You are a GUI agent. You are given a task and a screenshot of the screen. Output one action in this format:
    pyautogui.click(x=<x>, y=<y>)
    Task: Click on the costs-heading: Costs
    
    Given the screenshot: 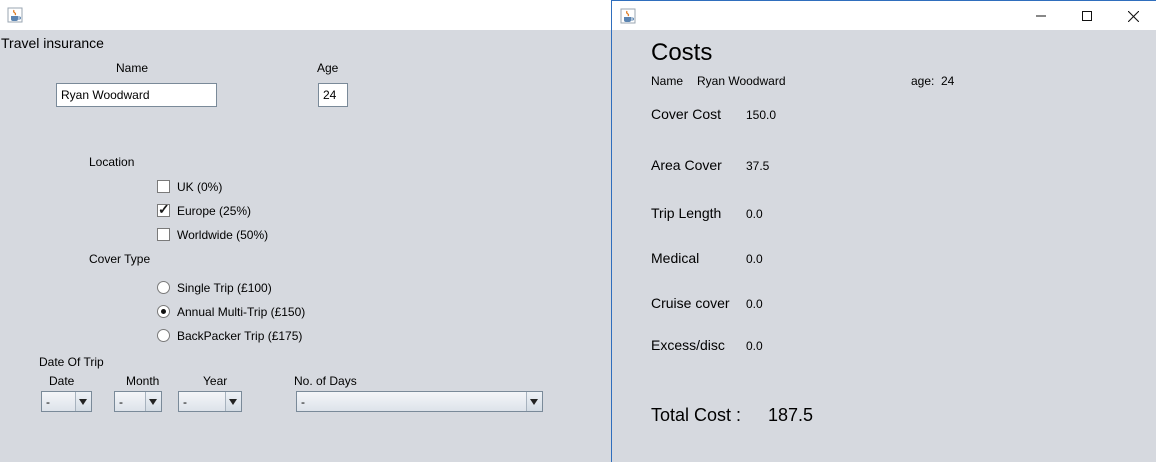 What is the action you would take?
    pyautogui.click(x=682, y=52)
    